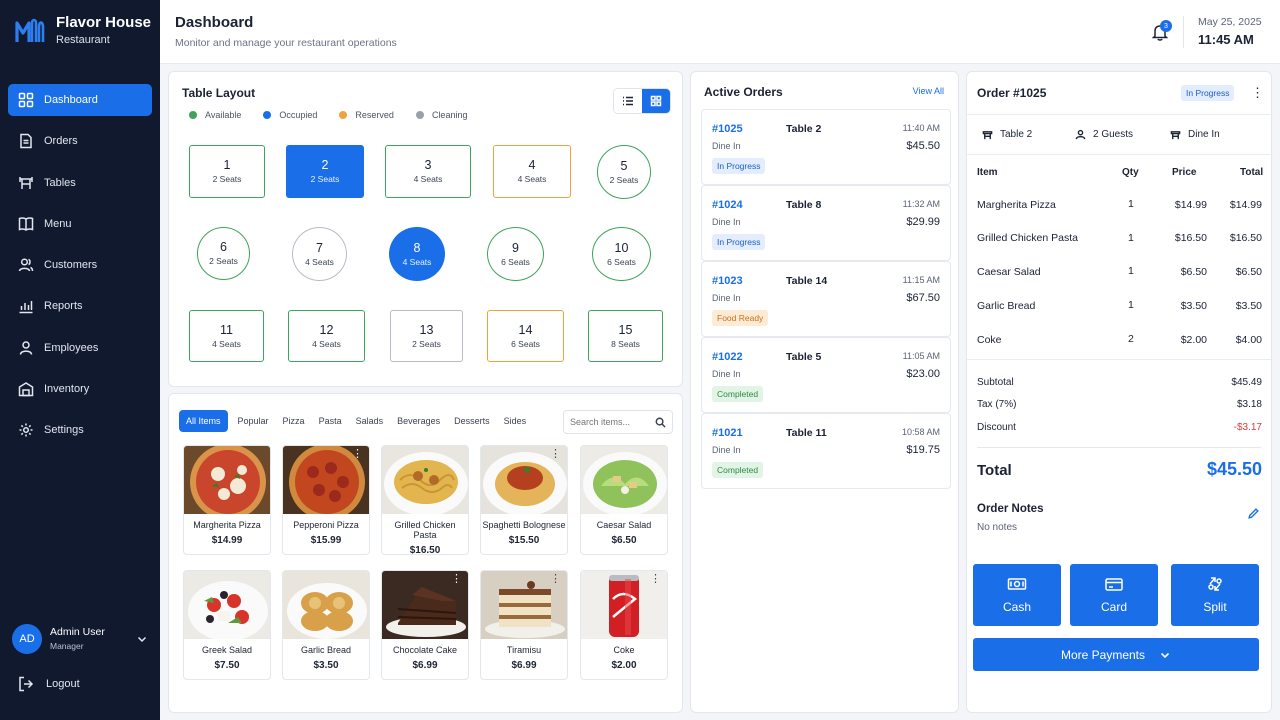 This screenshot has width=1280, height=720. Describe the element at coordinates (26, 684) in the screenshot. I see `logout-icon` at that location.